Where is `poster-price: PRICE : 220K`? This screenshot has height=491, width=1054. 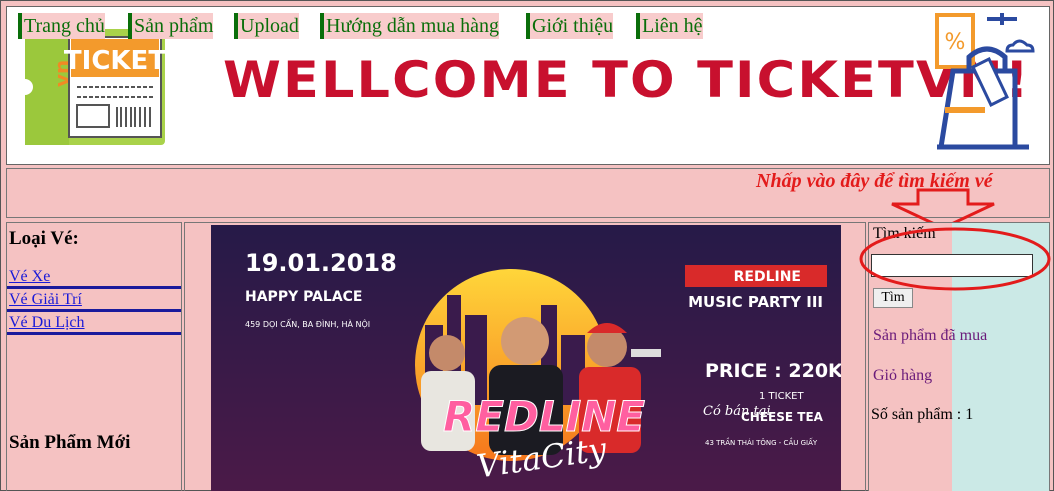 poster-price: PRICE : 220K is located at coordinates (773, 371).